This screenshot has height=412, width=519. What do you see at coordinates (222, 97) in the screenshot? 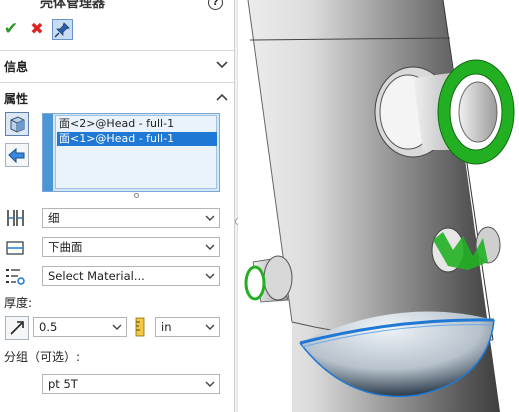
I see `chevron-up-icon` at bounding box center [222, 97].